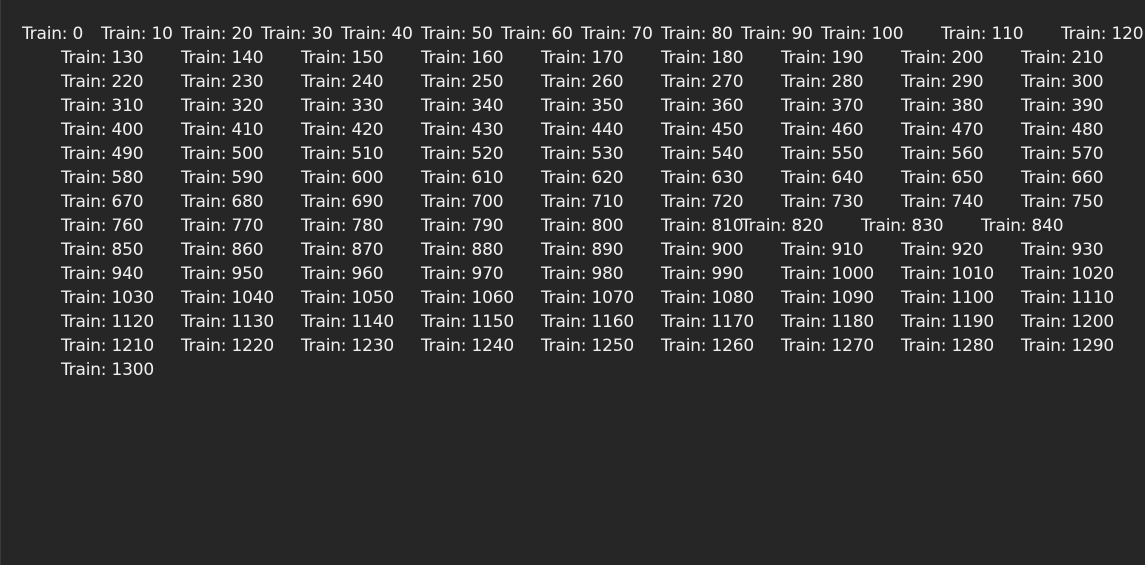  I want to click on output-line: Train: 1300, so click(107, 370).